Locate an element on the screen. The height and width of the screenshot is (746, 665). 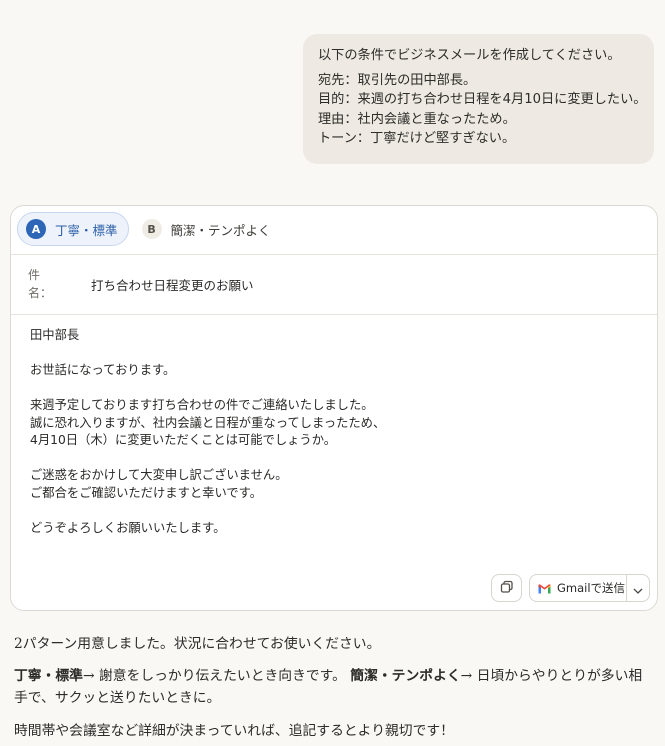
subject-field: 打ち合わせ日程変更のお願い is located at coordinates (172, 284).